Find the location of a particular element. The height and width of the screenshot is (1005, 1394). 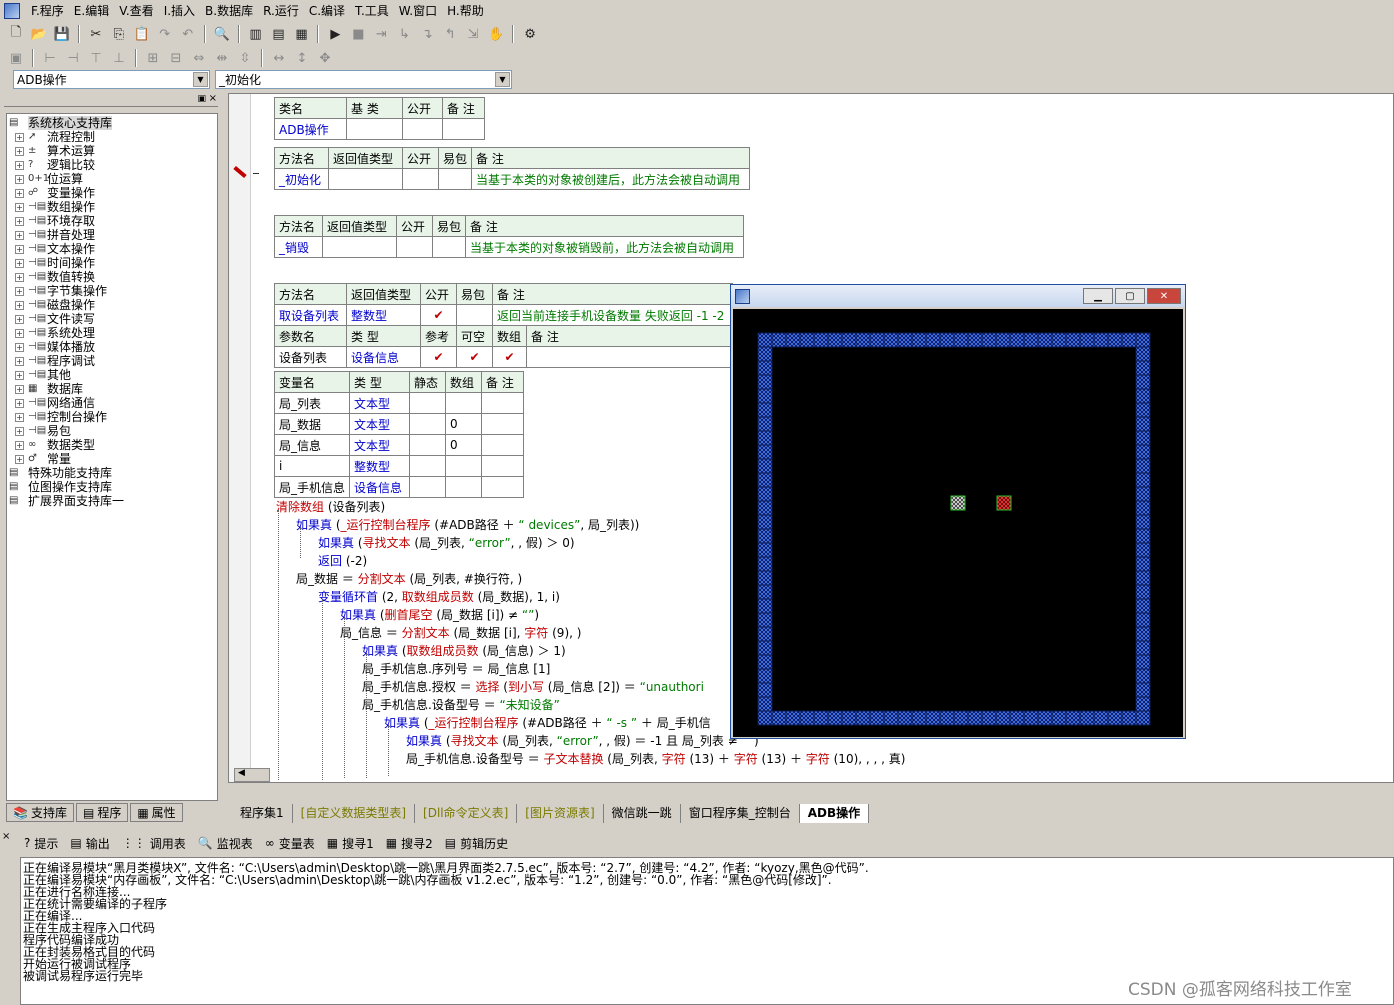

editor-tab: [图片资源表] is located at coordinates (560, 813).